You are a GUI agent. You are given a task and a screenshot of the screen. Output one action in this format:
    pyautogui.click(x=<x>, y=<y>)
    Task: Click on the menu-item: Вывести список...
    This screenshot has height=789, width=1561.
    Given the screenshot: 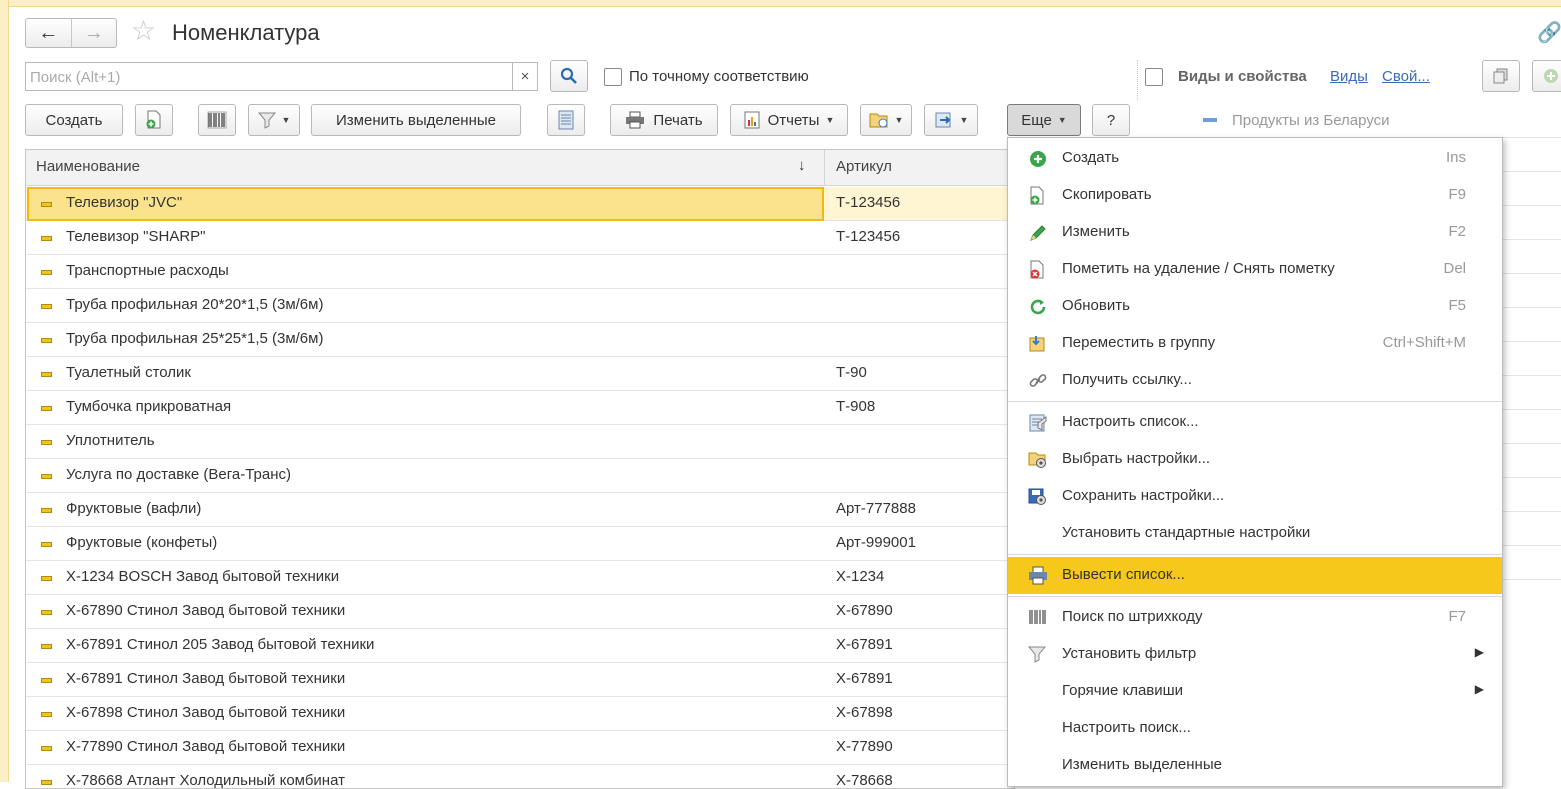 What is the action you would take?
    pyautogui.click(x=1255, y=575)
    